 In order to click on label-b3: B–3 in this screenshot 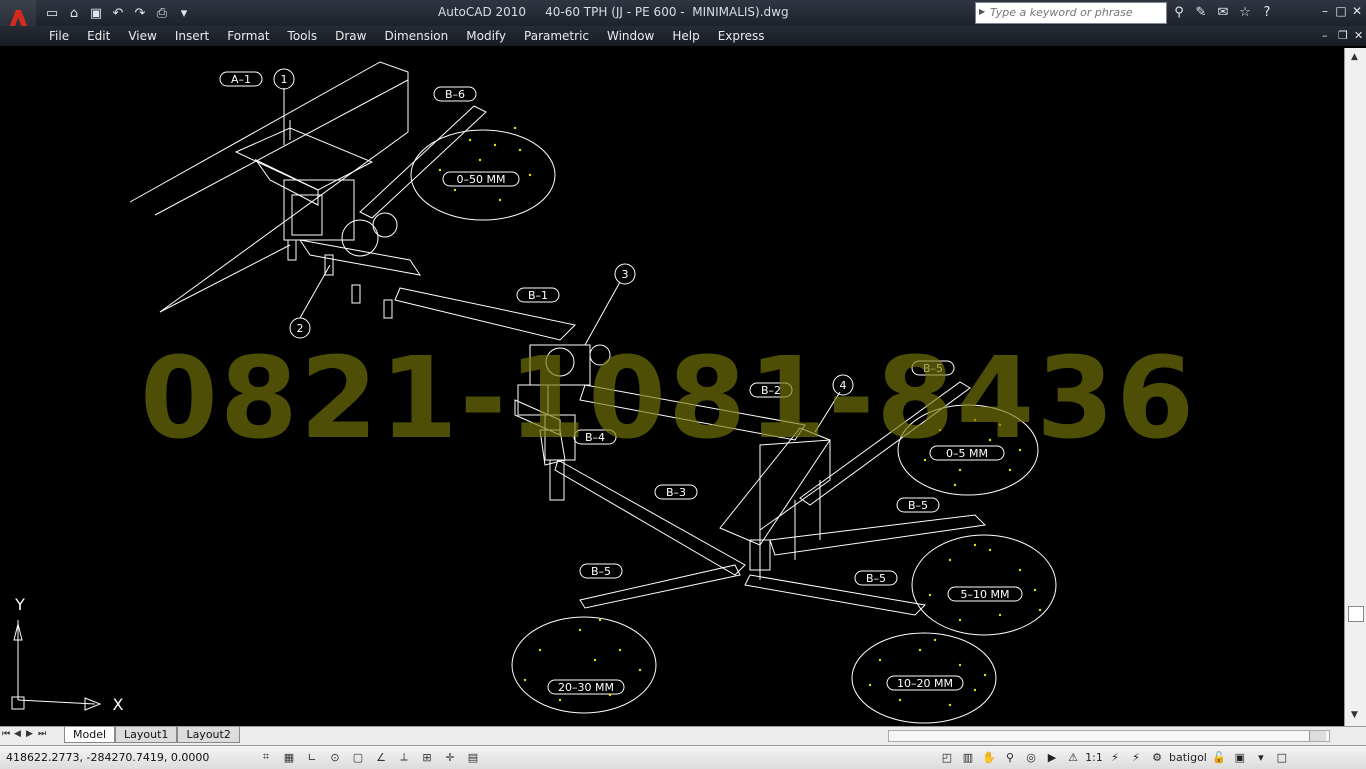, I will do `click(676, 492)`.